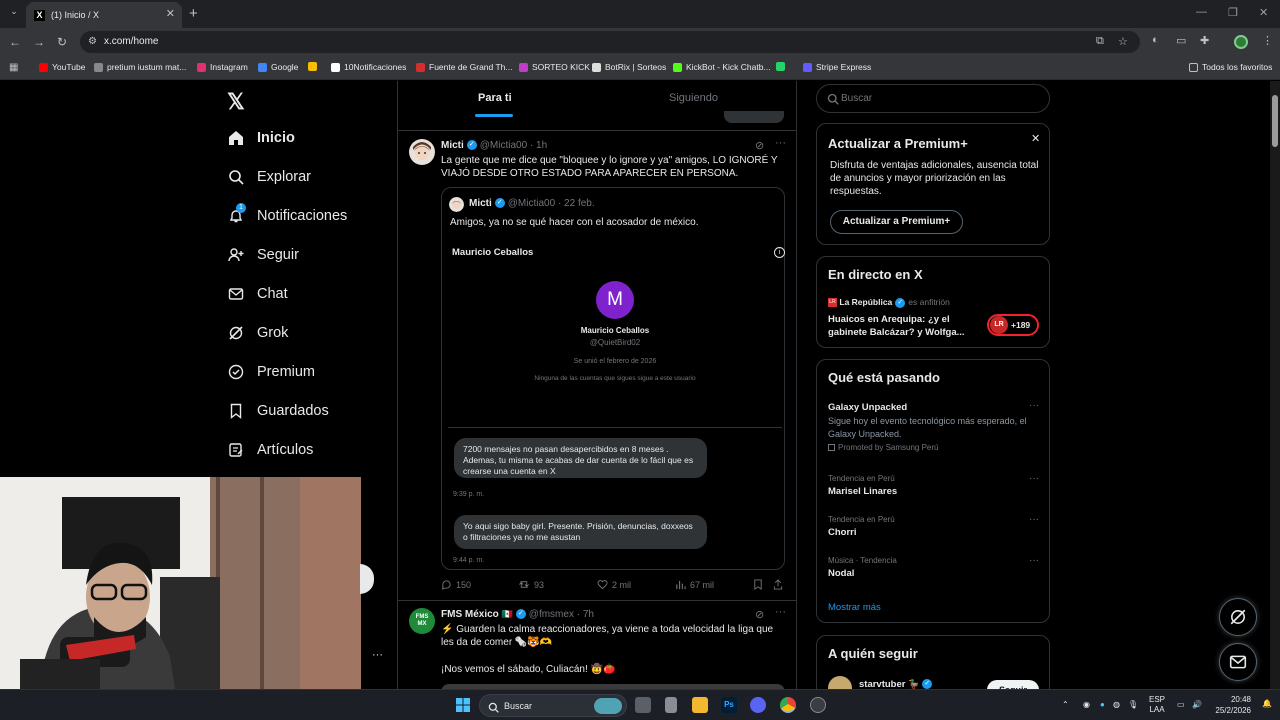  I want to click on close-icon: ✕, so click(1035, 138).